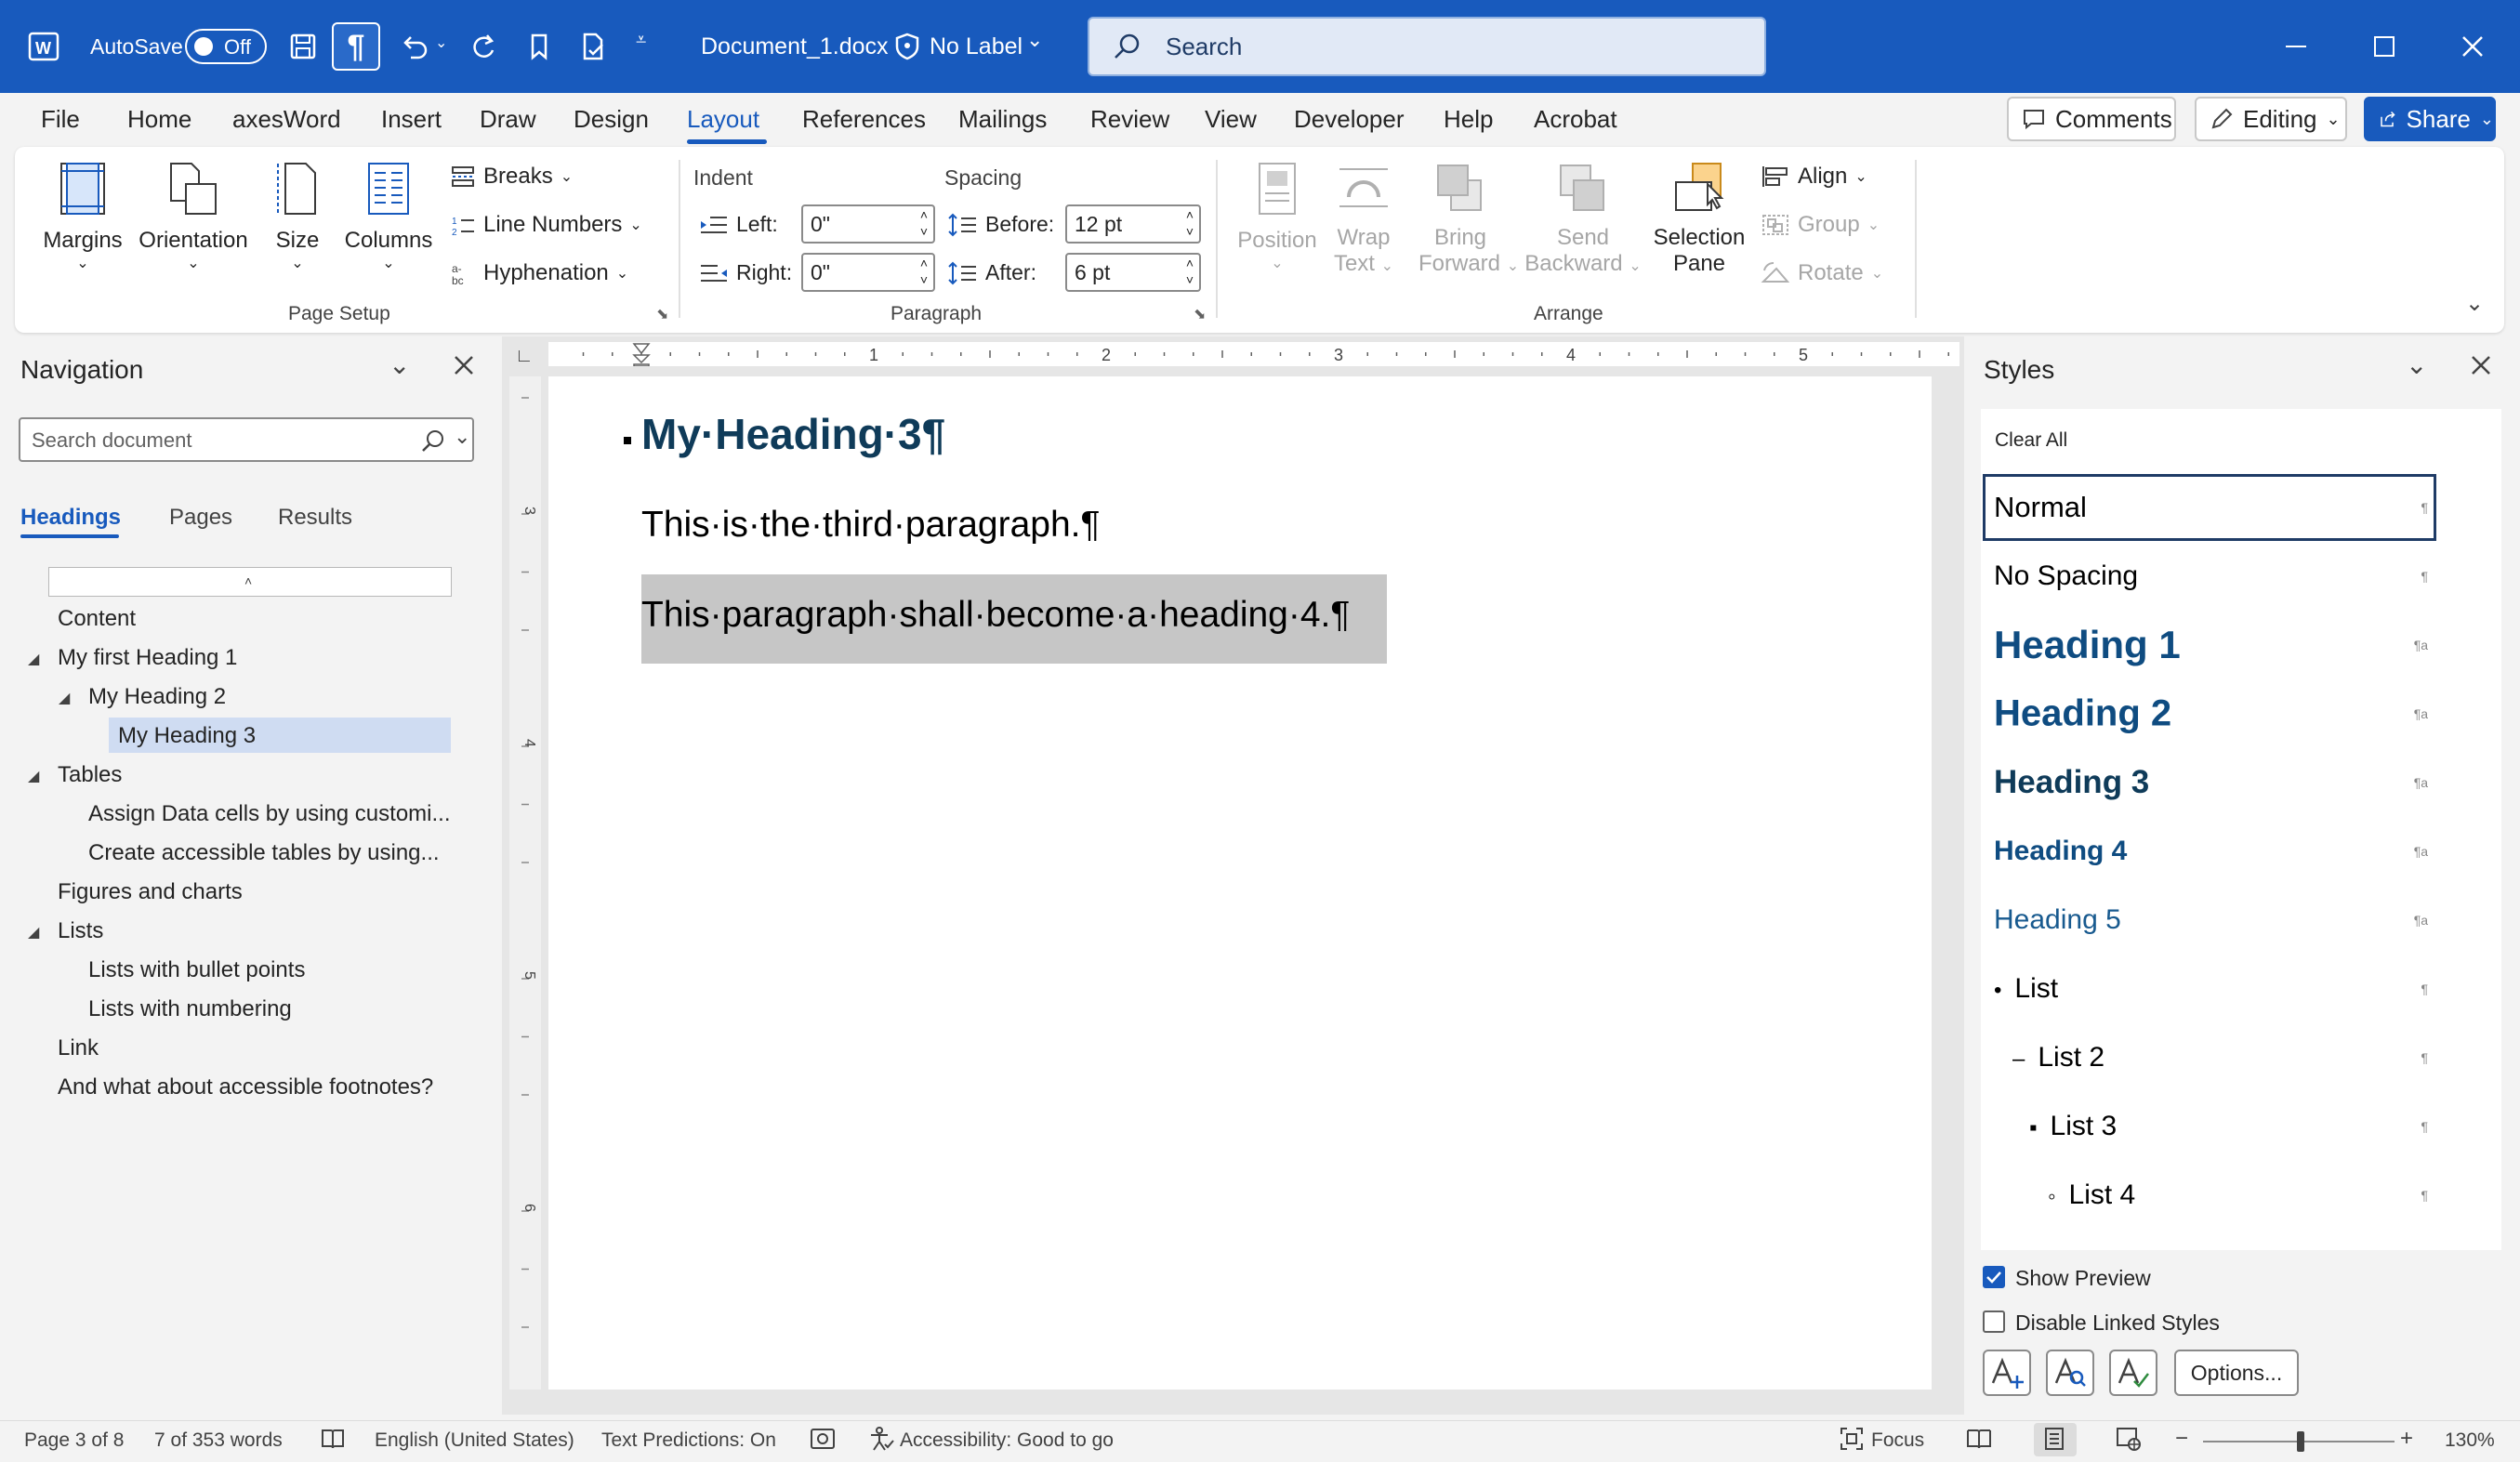  What do you see at coordinates (2474, 303) in the screenshot?
I see `collapse-ribbon-chevron-icon: ⌄` at bounding box center [2474, 303].